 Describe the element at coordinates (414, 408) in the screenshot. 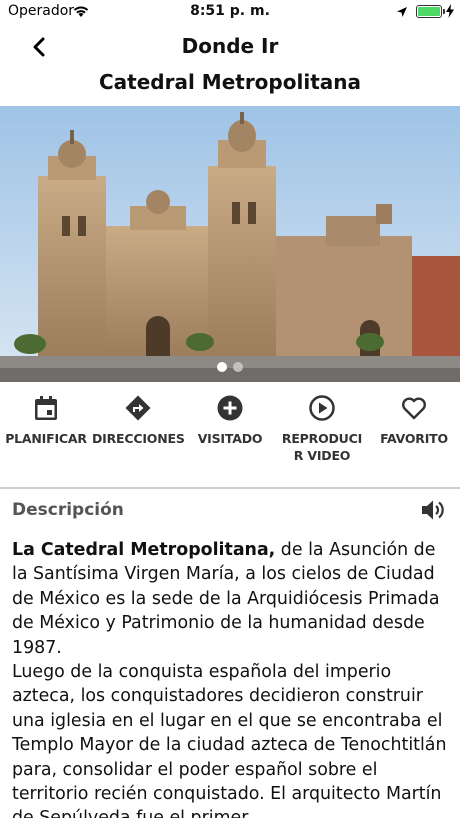

I see `heart-icon` at that location.